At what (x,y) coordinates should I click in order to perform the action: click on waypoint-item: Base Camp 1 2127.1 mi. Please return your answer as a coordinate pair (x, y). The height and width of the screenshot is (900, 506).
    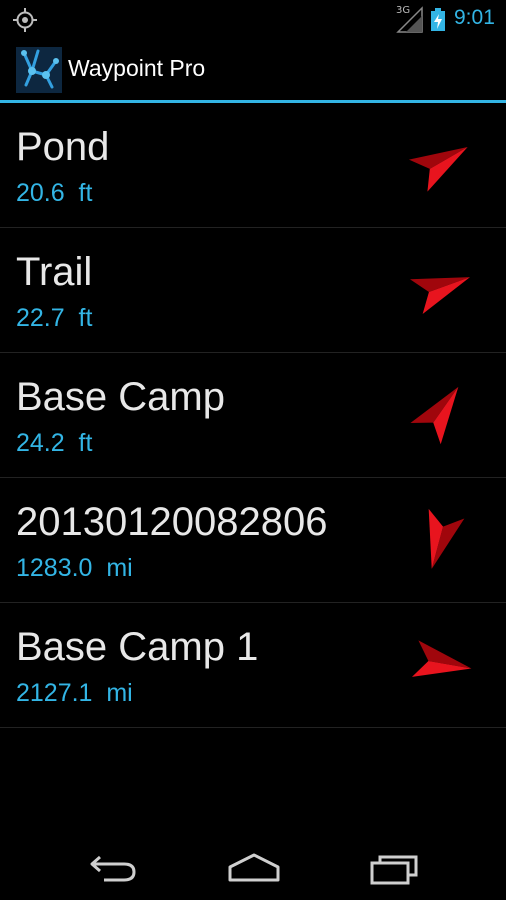
    Looking at the image, I should click on (253, 665).